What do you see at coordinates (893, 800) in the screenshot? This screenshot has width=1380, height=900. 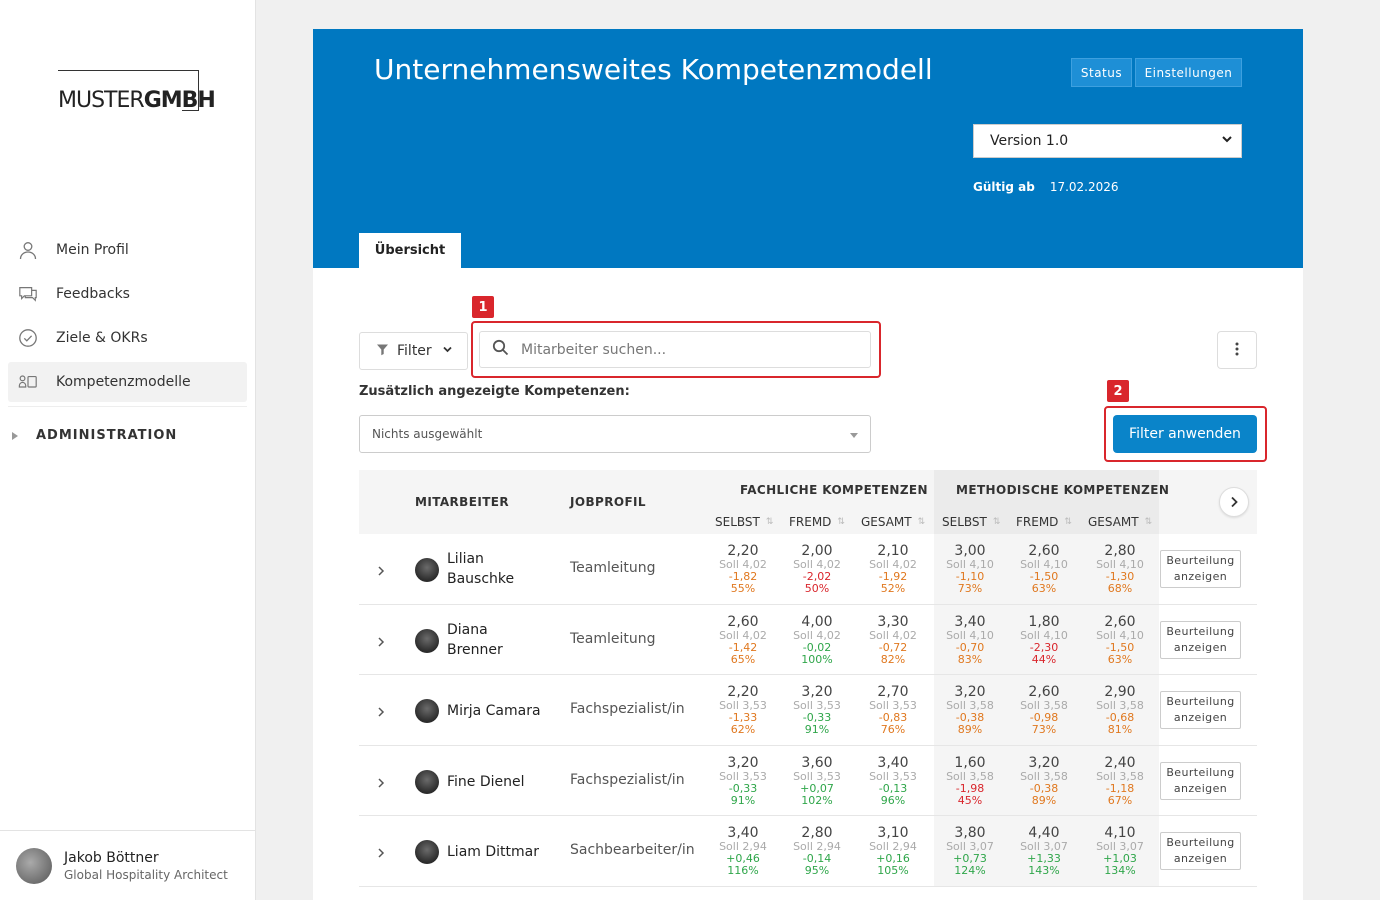 I see `score-pct: 96%` at bounding box center [893, 800].